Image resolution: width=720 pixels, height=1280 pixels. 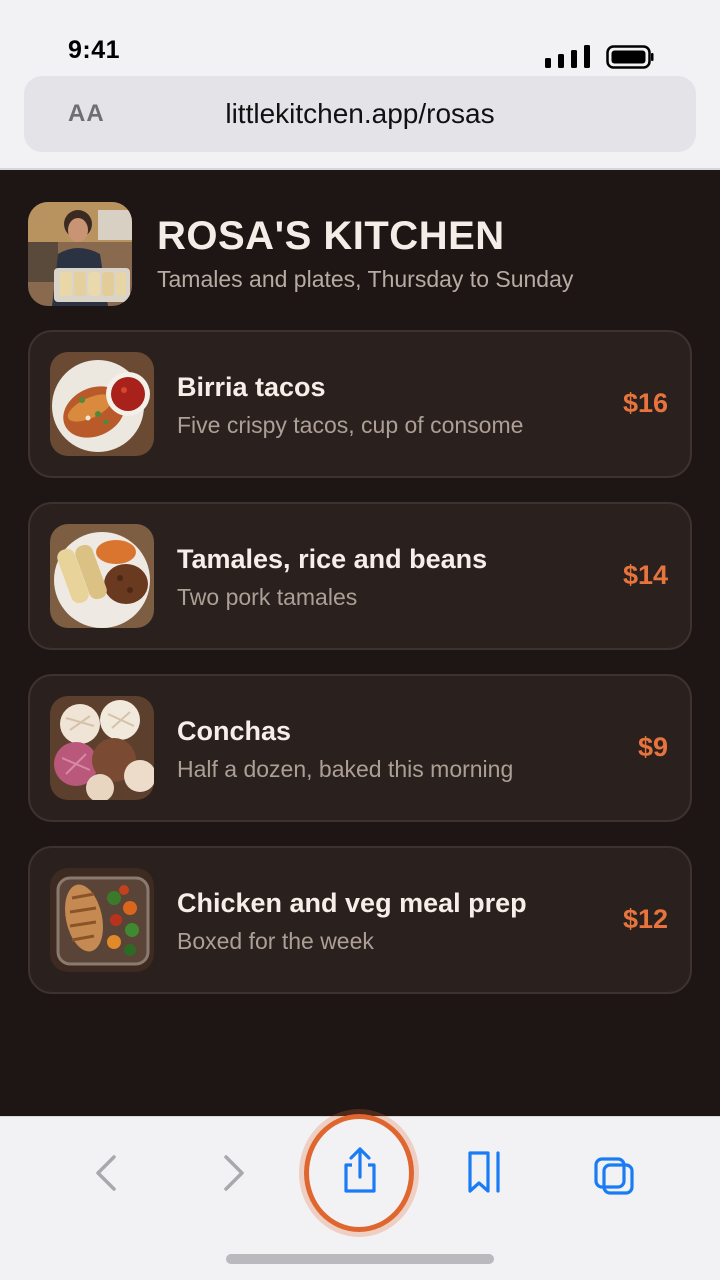 I want to click on share-button-highlight, so click(x=359, y=1173).